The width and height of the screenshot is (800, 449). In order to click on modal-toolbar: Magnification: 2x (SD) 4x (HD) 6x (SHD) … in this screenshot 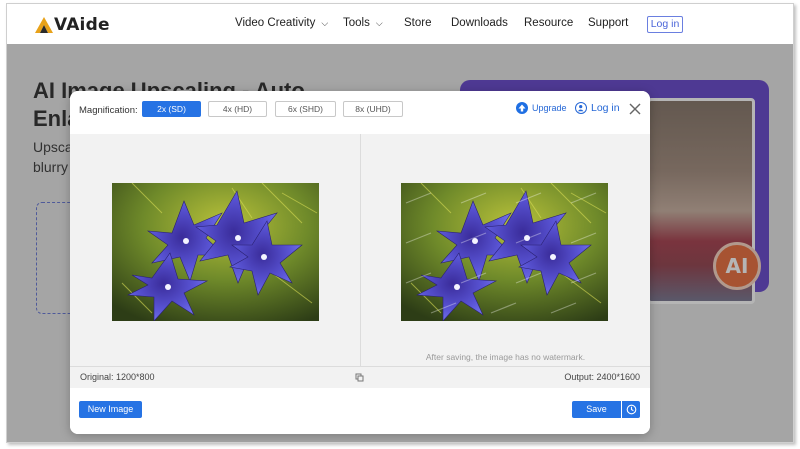, I will do `click(360, 112)`.